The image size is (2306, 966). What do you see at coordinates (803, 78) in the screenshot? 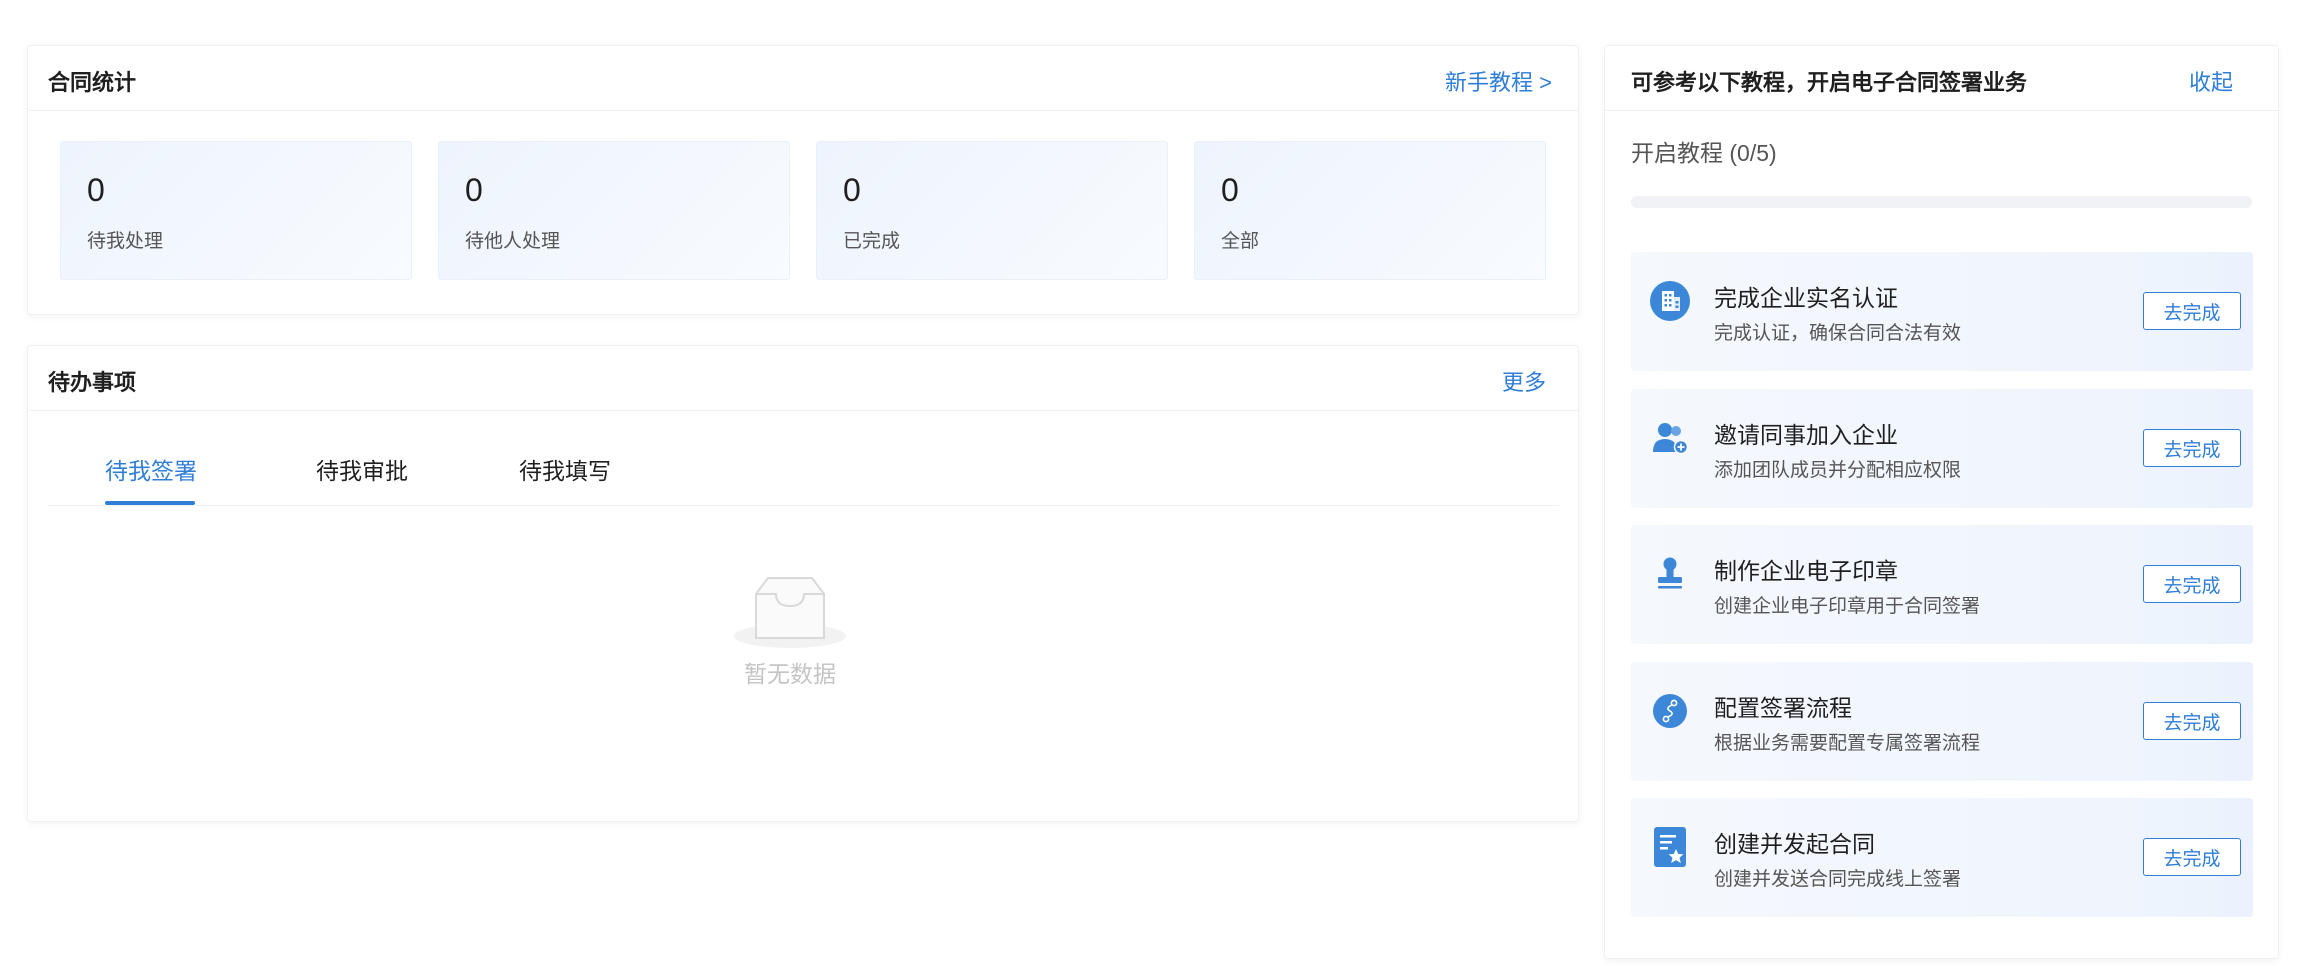
I see `contract-stats-header: 合同统计 新手教程 >` at bounding box center [803, 78].